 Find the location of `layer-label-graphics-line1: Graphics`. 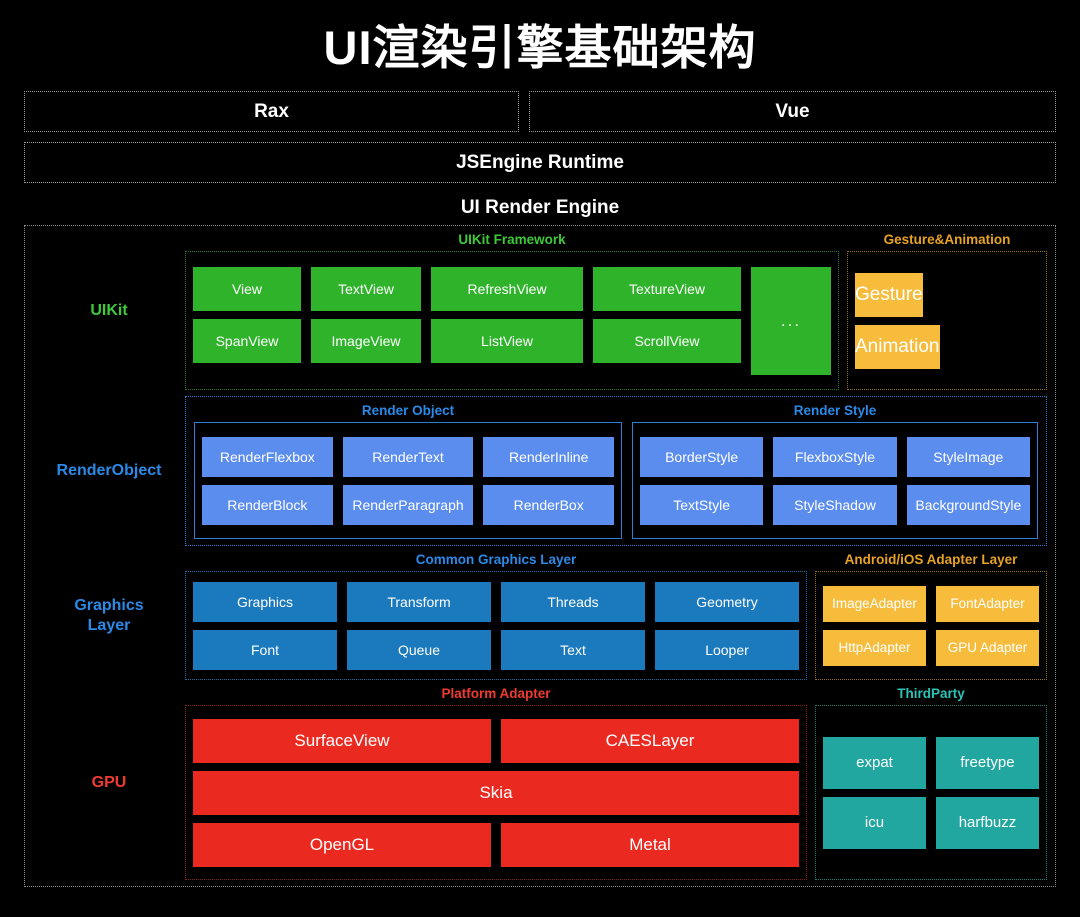

layer-label-graphics-line1: Graphics is located at coordinates (109, 606).